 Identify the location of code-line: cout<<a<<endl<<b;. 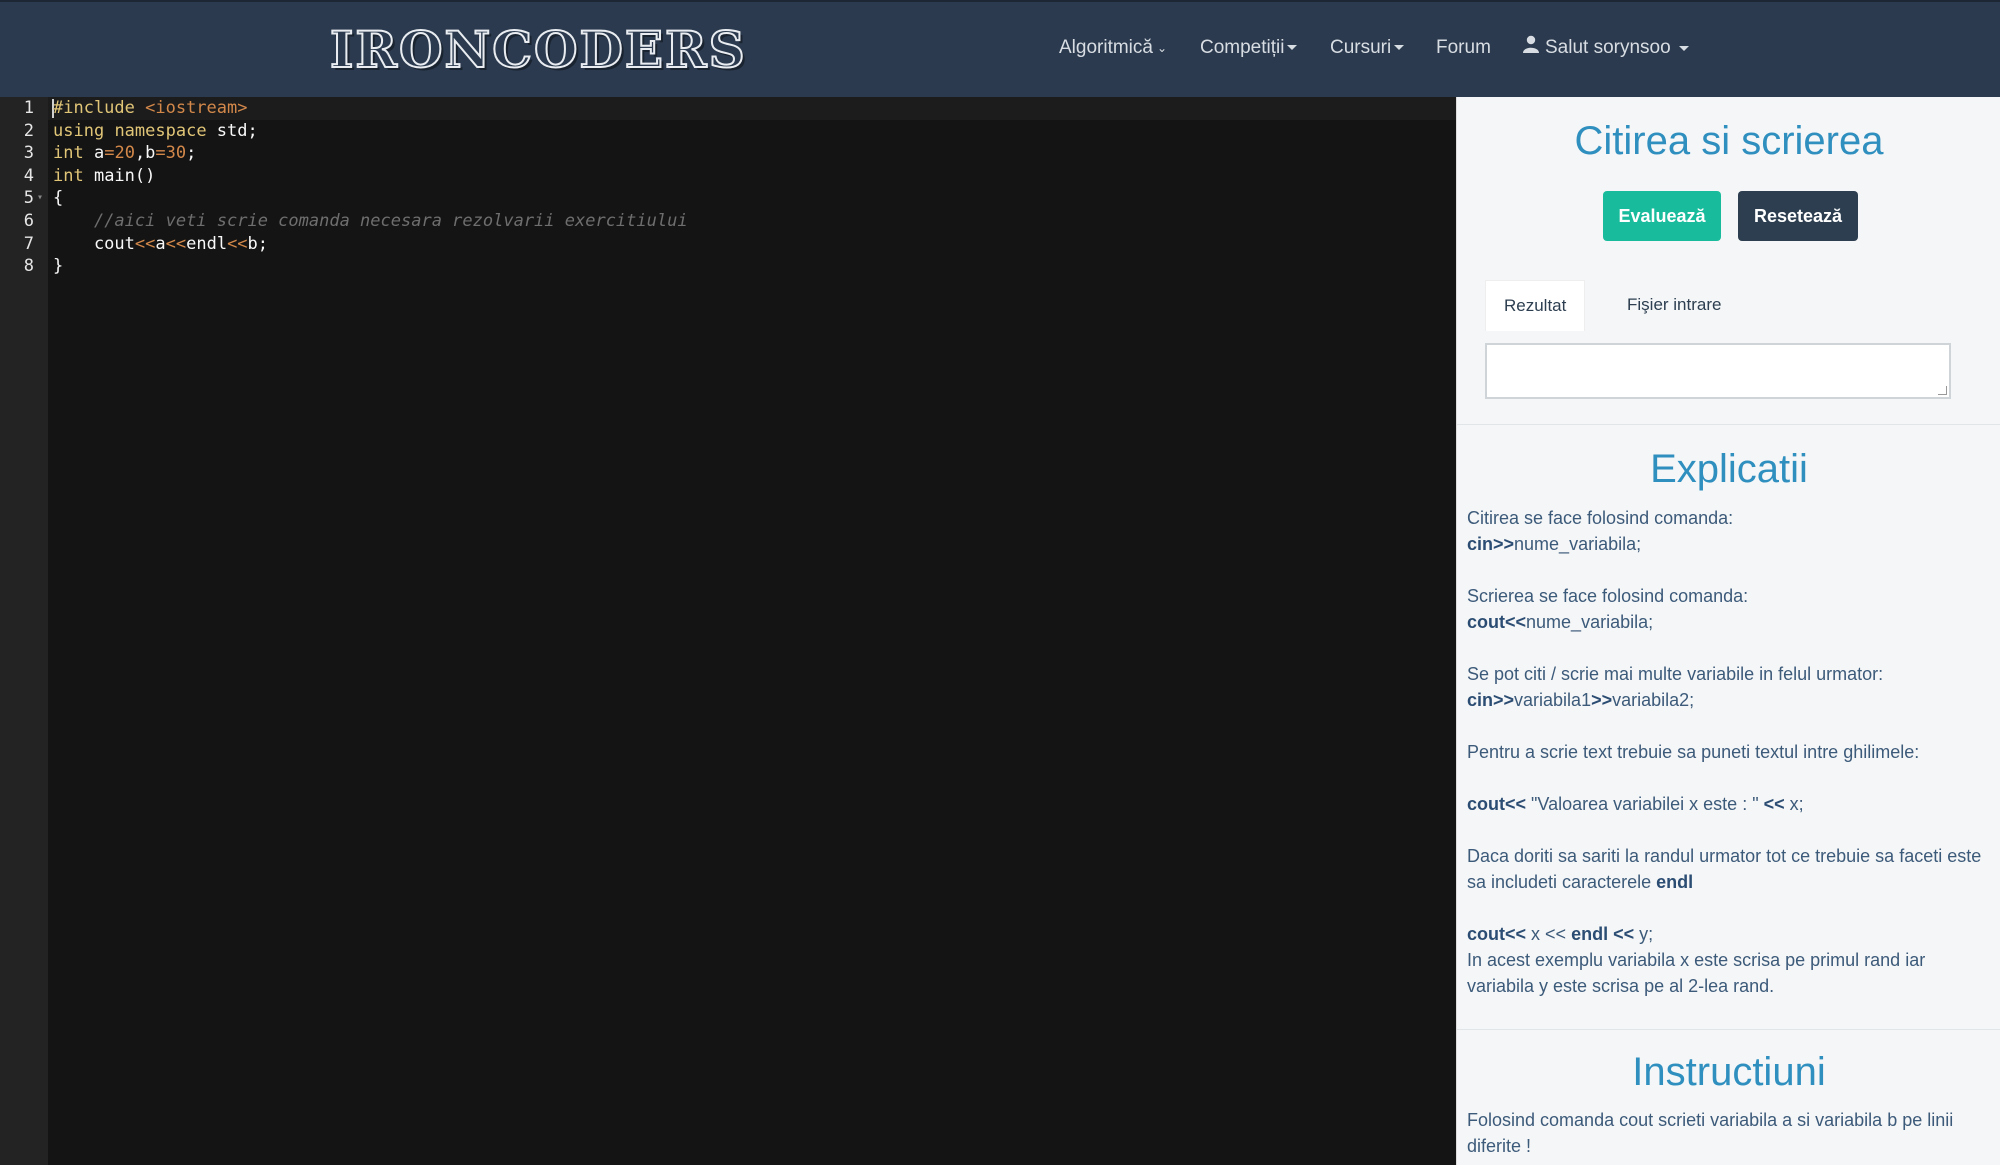
(161, 243).